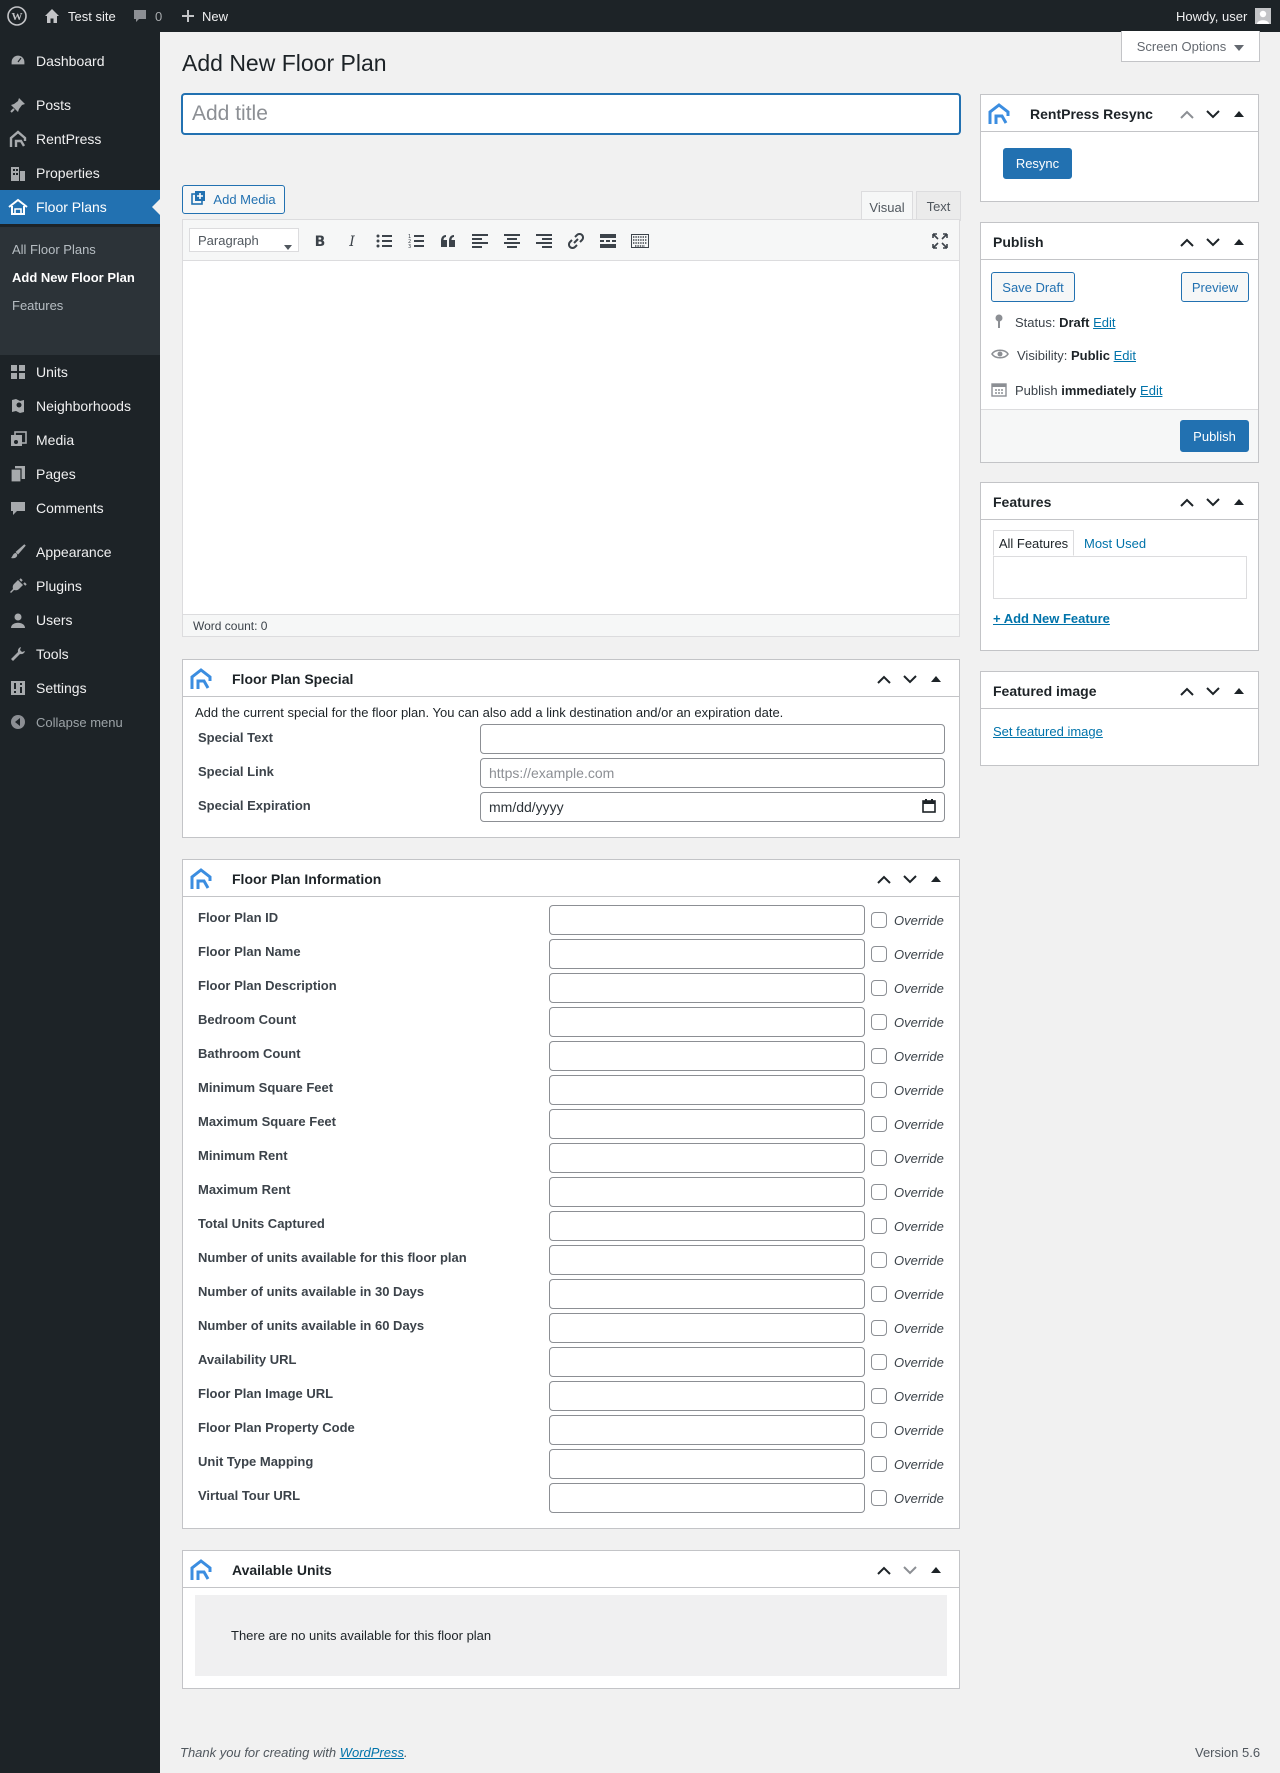  I want to click on menu-item-plugins: Plugins, so click(80, 586).